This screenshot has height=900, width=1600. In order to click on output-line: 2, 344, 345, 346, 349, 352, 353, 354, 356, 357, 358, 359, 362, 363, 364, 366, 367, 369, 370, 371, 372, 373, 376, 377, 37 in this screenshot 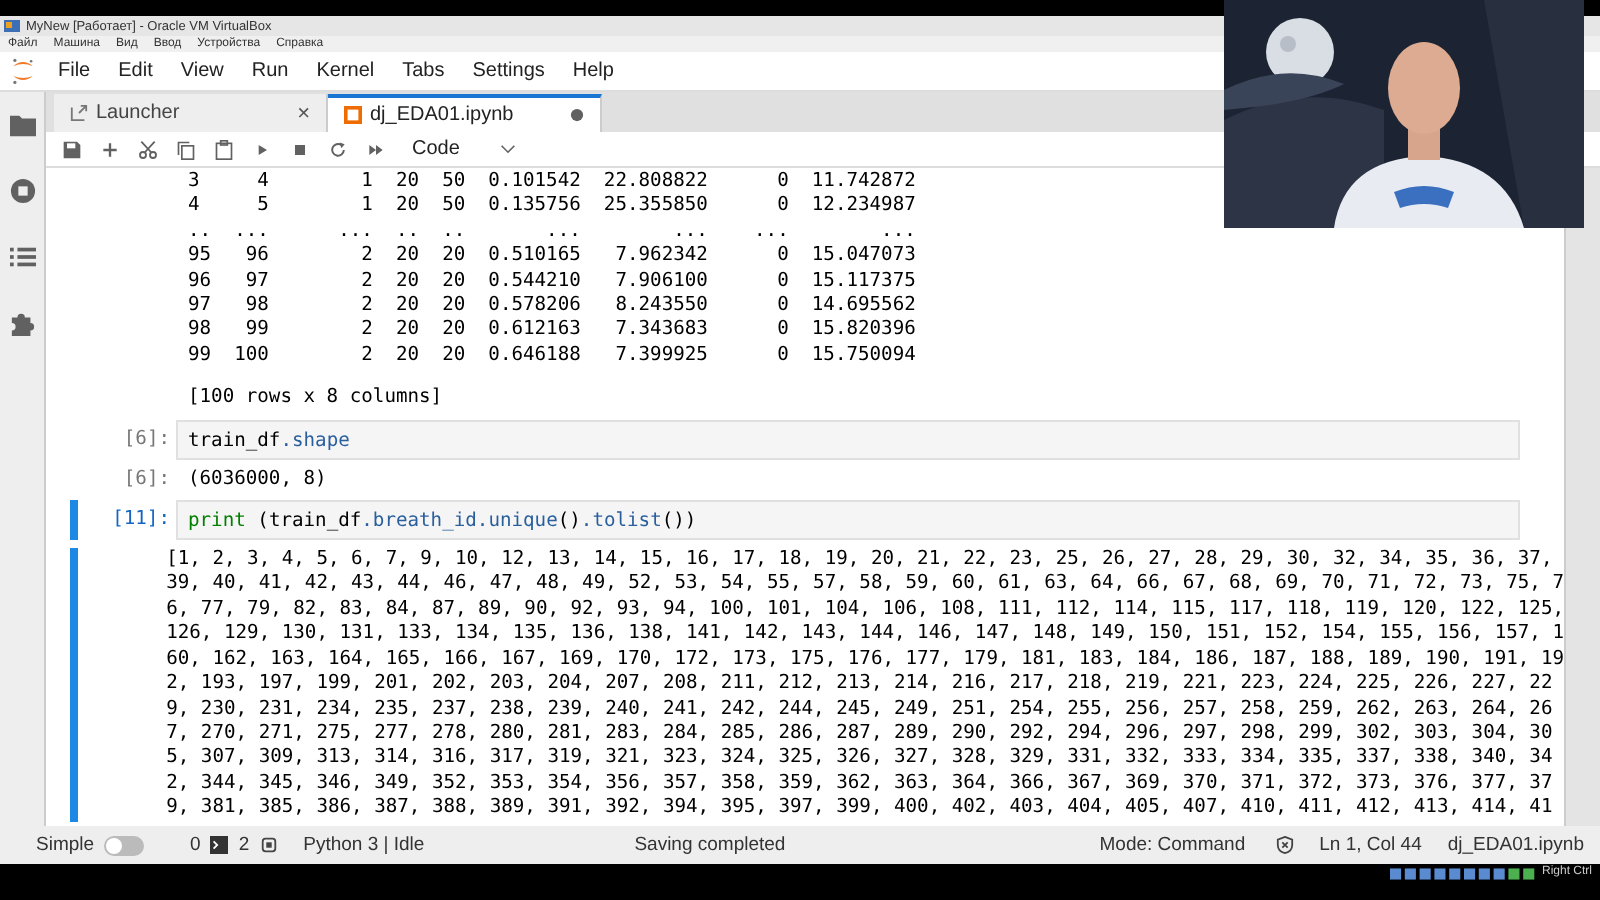, I will do `click(860, 784)`.